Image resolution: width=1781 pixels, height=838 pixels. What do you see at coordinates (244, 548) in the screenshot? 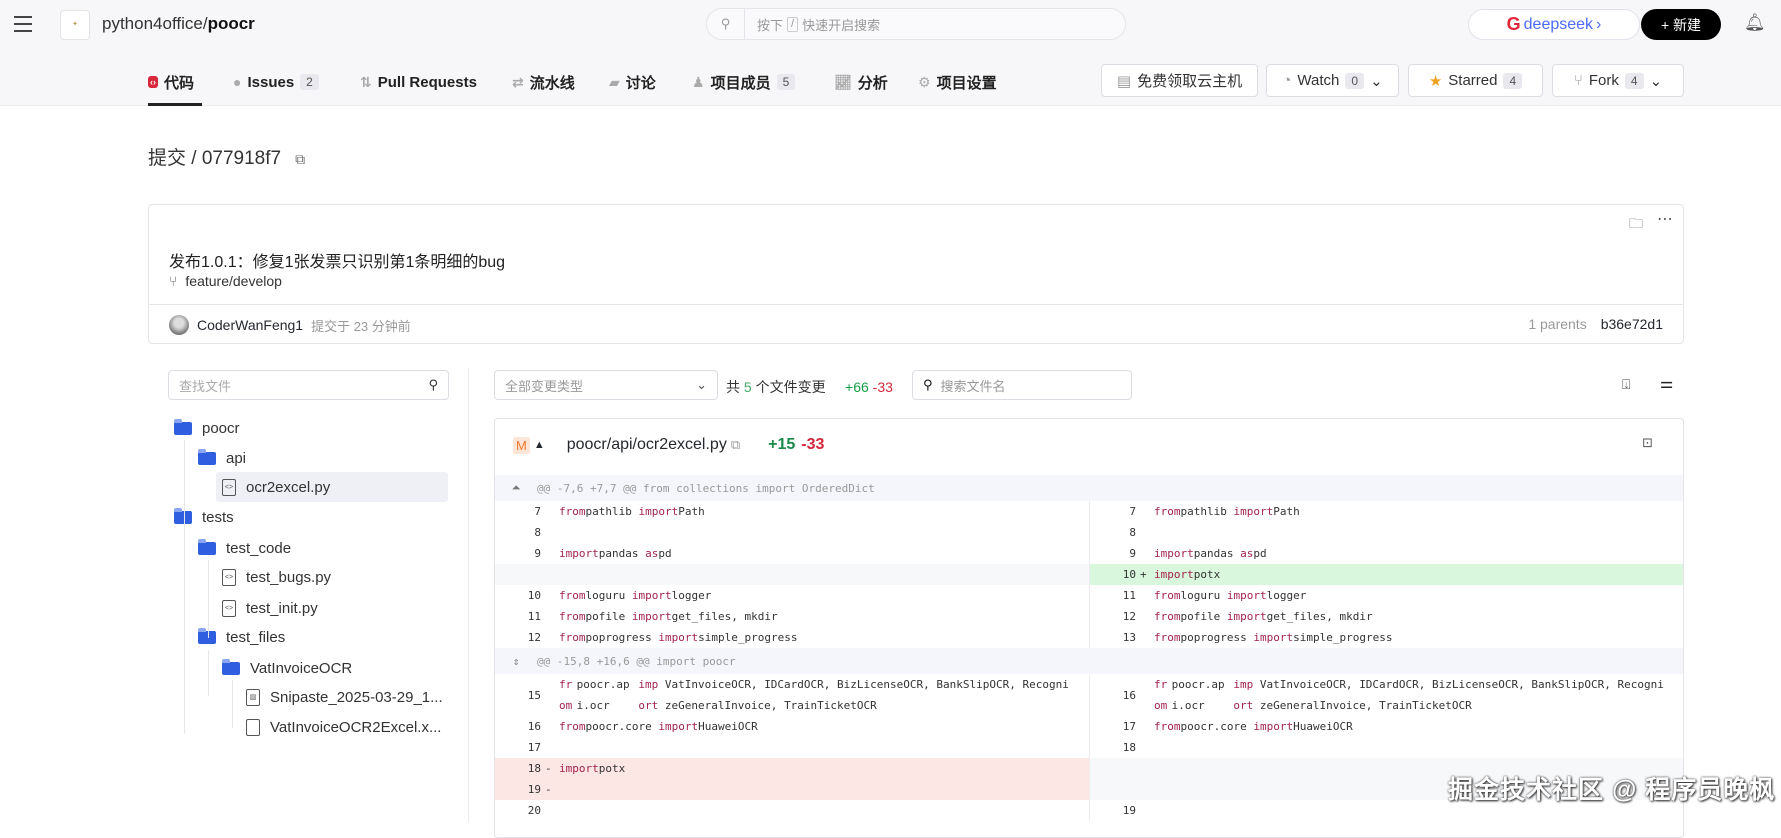
I see `tree-item-folder: test_code` at bounding box center [244, 548].